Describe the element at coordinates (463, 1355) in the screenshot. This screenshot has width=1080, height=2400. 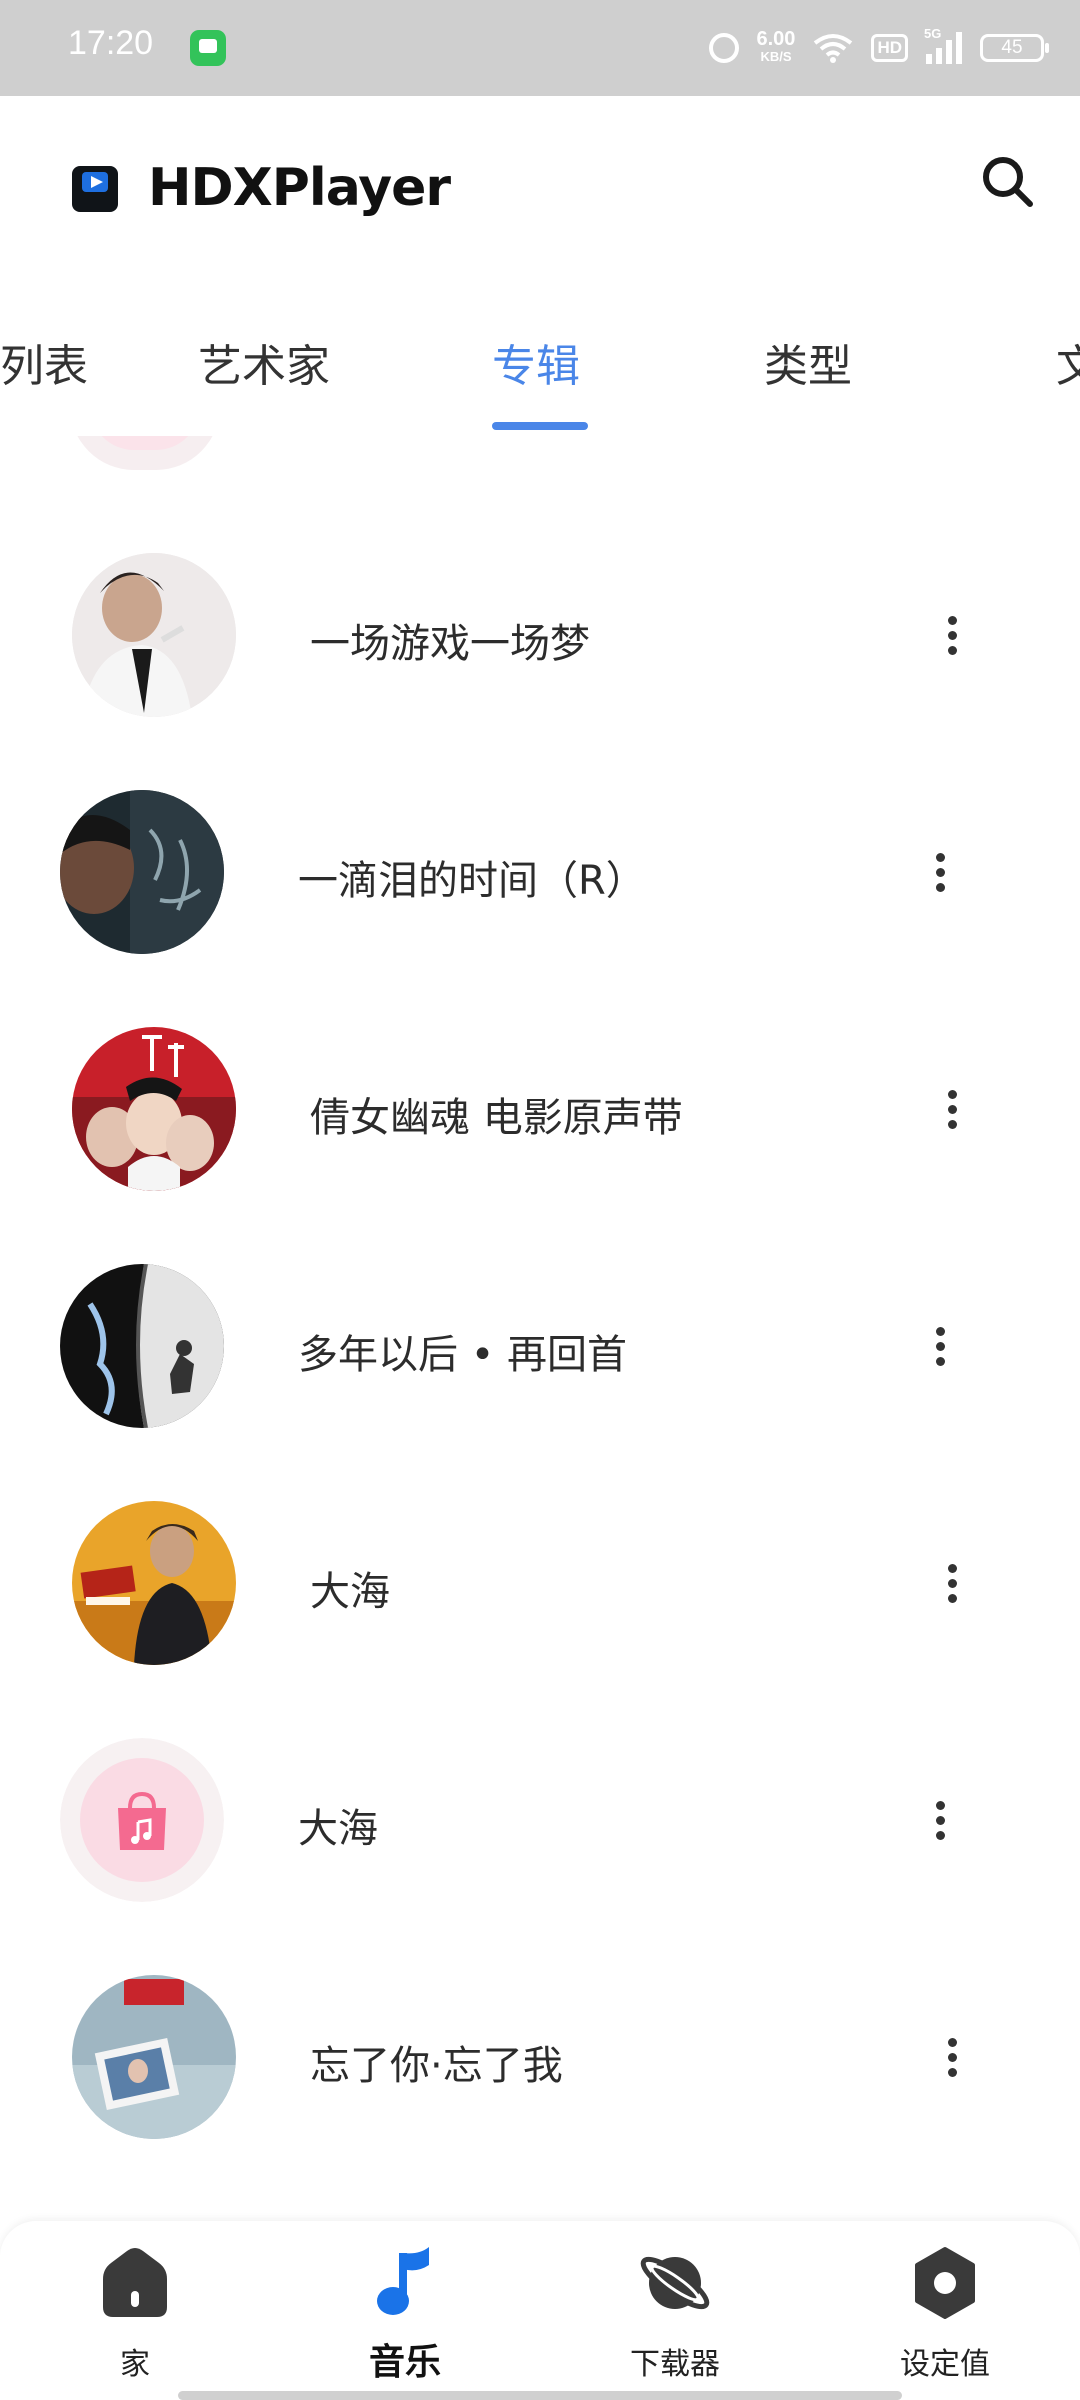
I see `album-title: 多年以后 • 再回首` at that location.